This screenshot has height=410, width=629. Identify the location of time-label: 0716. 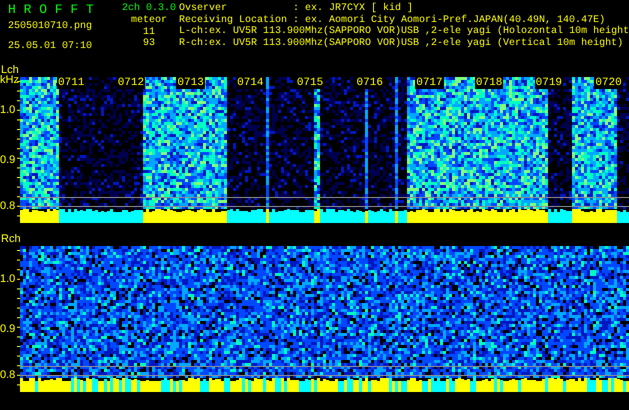
(370, 83).